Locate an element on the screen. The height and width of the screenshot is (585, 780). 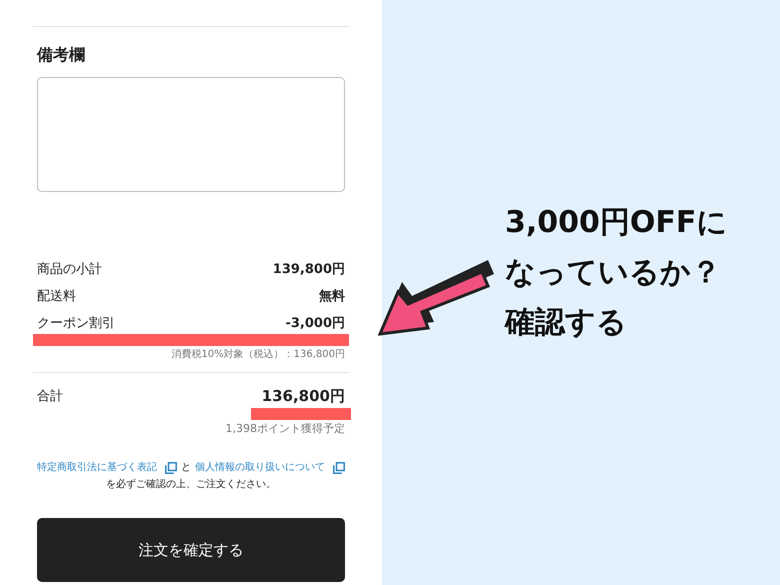
annotation-text: 3,000円OFFに is located at coordinates (616, 223).